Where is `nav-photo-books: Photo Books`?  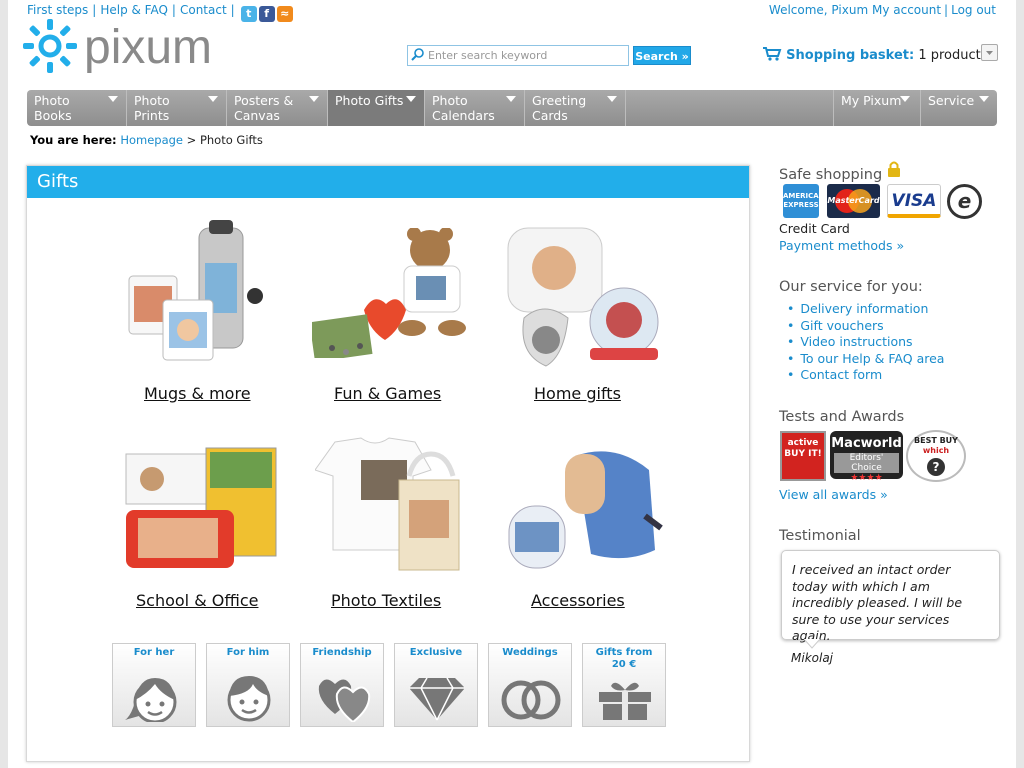 nav-photo-books: Photo Books is located at coordinates (77, 108).